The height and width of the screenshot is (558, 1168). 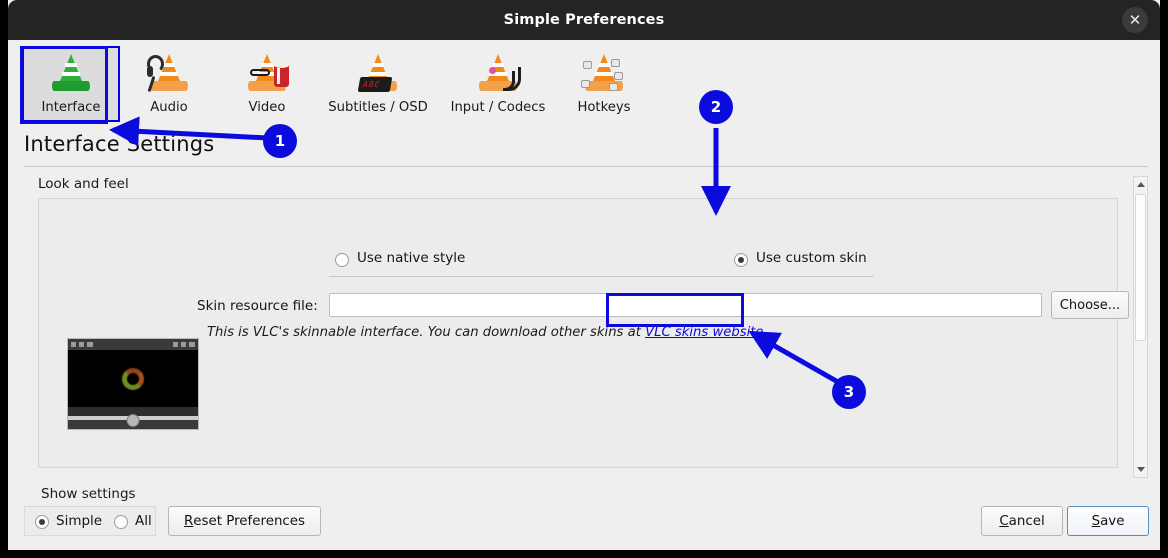 I want to click on save-button: Save, so click(x=1108, y=521).